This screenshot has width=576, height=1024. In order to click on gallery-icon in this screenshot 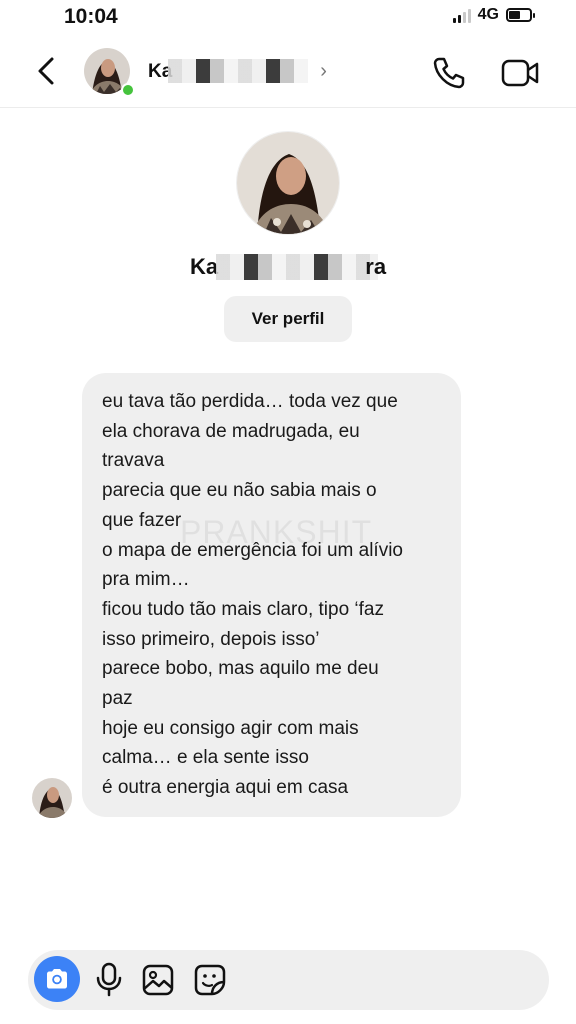, I will do `click(158, 980)`.